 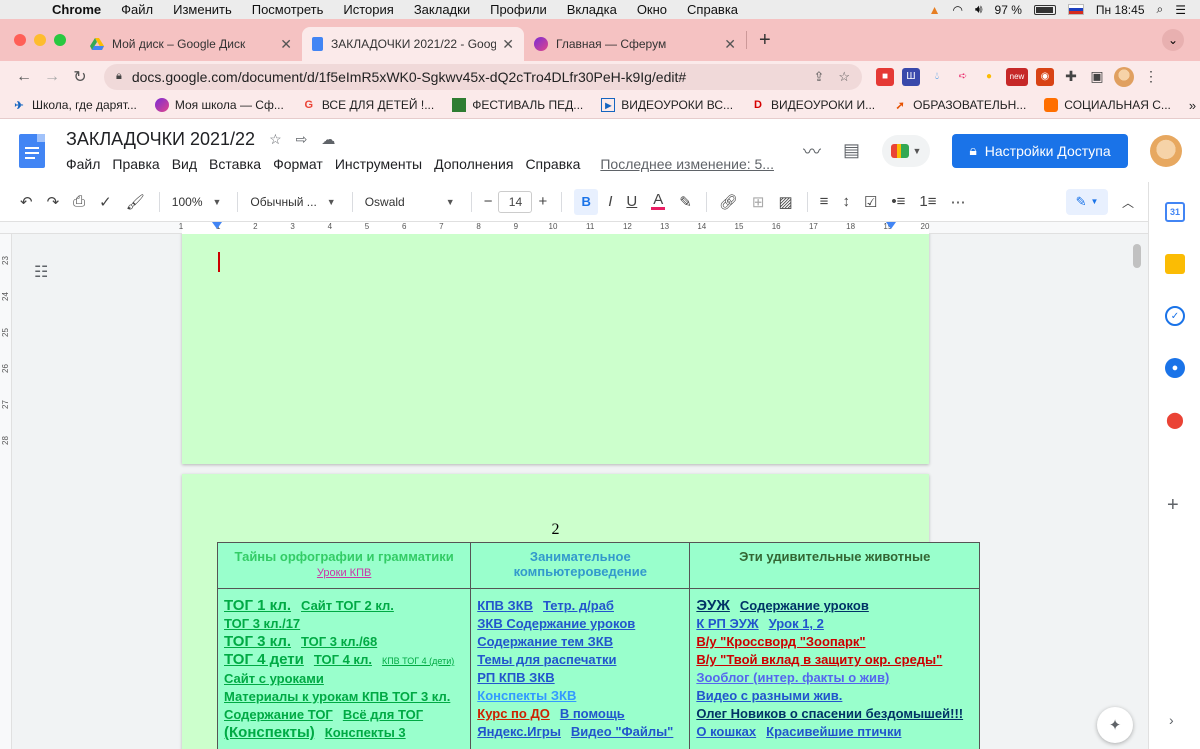 I want to click on numbered-list-icon: 1≡, so click(x=927, y=201).